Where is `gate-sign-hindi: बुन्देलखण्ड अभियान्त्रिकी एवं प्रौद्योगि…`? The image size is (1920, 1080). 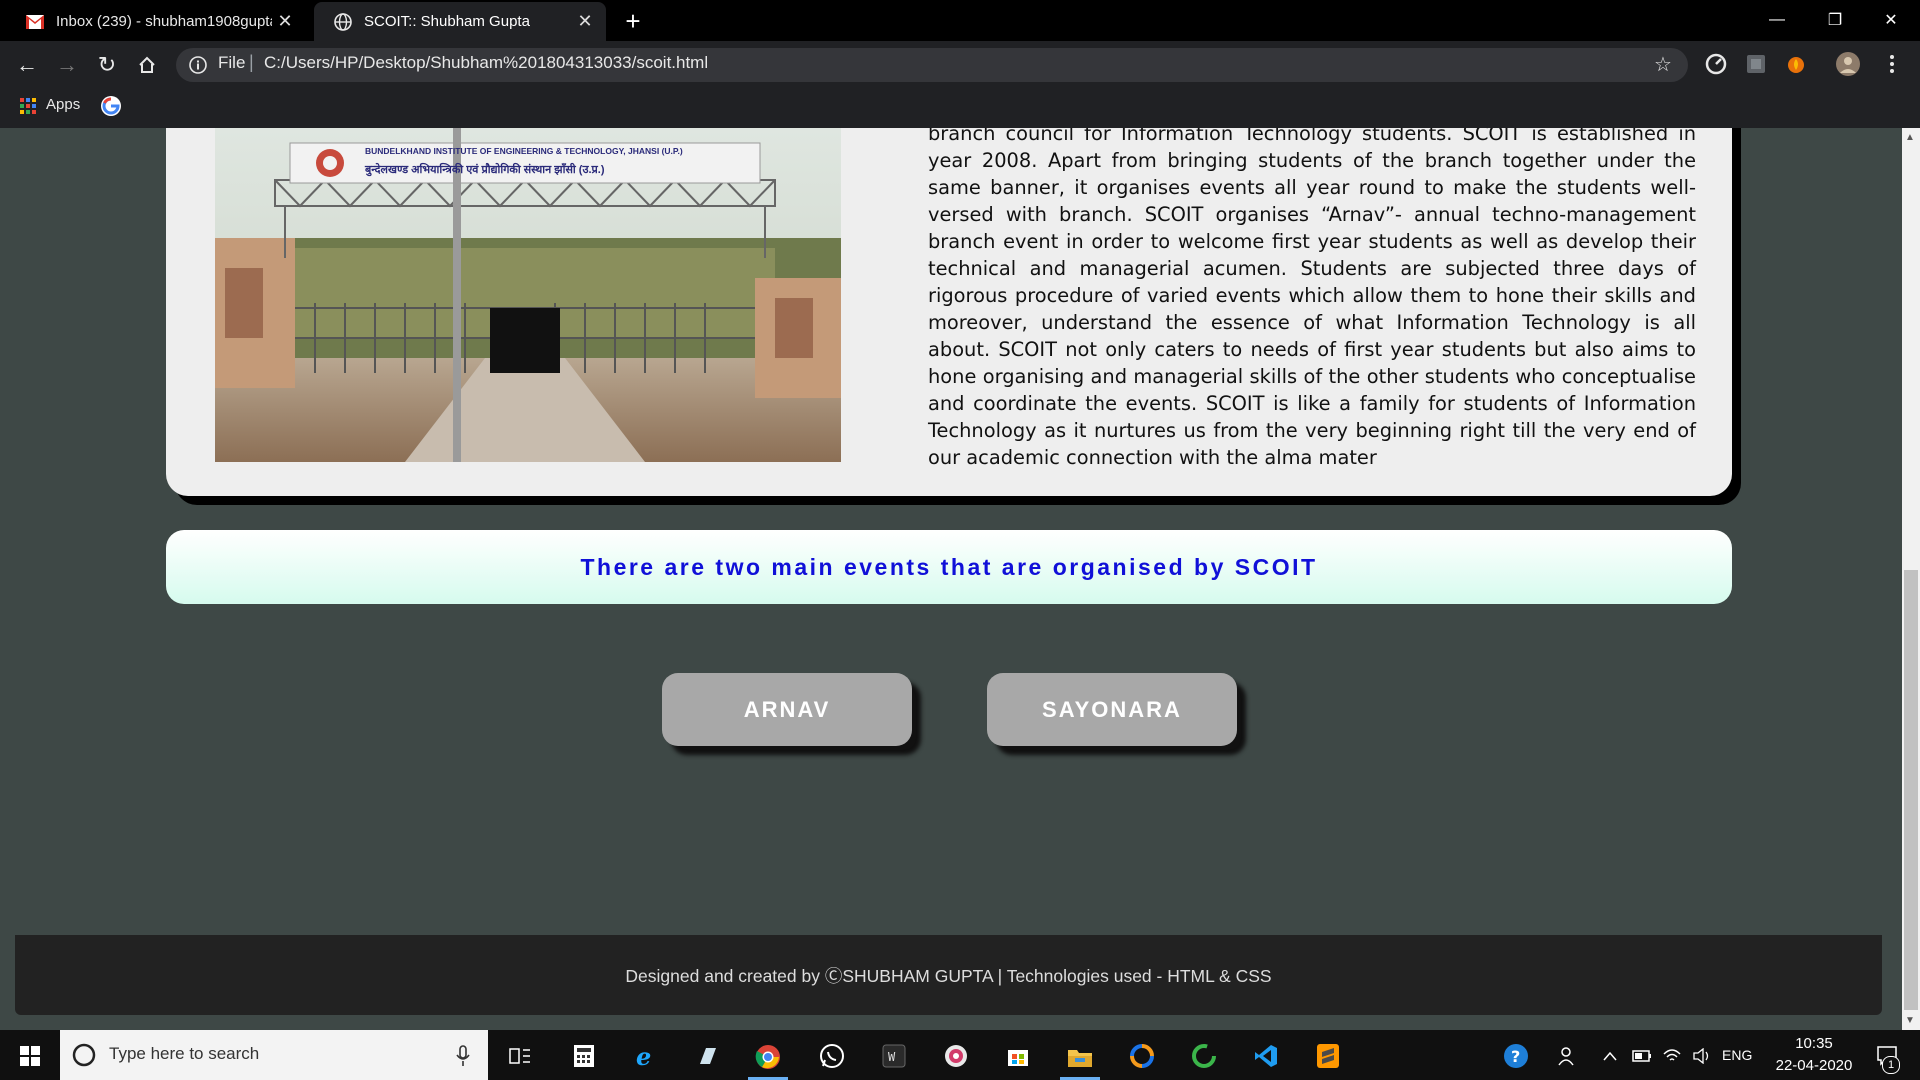 gate-sign-hindi: बुन्देलखण्ड अभियान्त्रिकी एवं प्रौद्योगि… is located at coordinates (485, 170).